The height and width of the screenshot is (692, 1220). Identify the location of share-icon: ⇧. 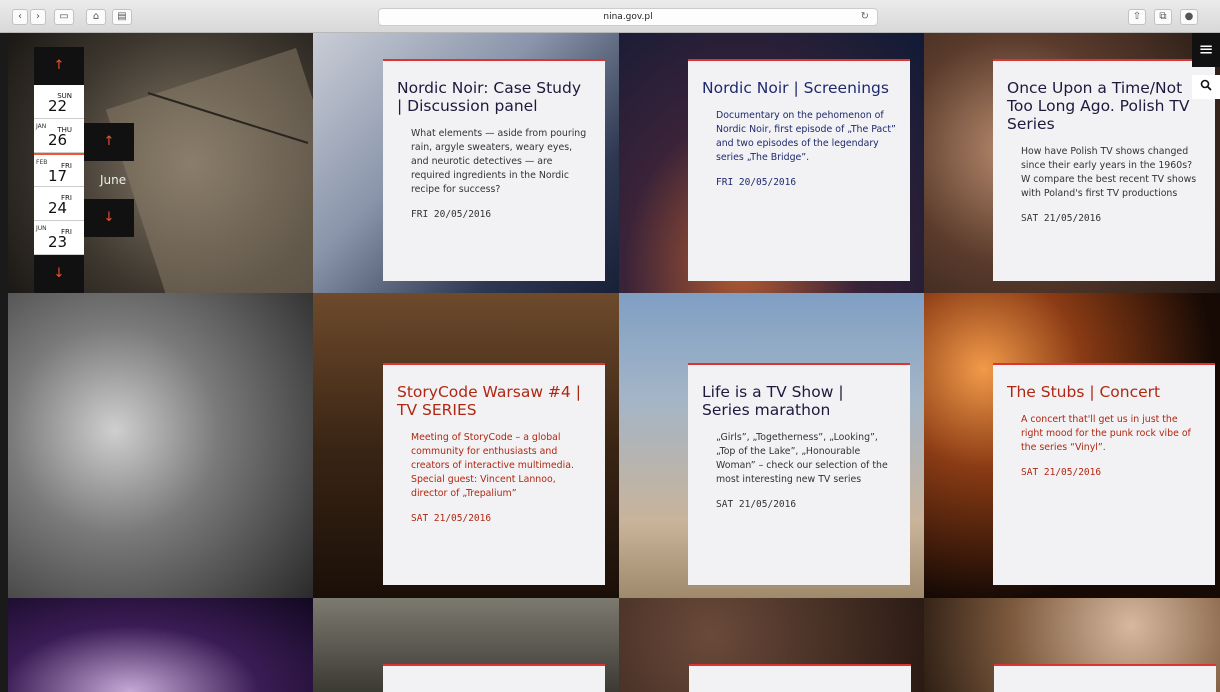
(1137, 17).